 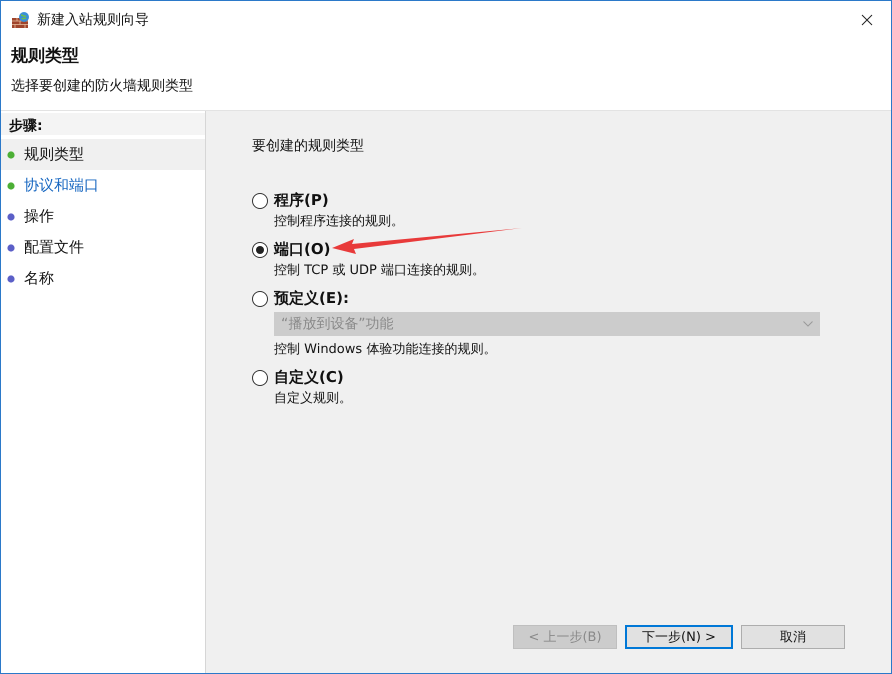 I want to click on step-item: 配置文件, so click(x=103, y=247).